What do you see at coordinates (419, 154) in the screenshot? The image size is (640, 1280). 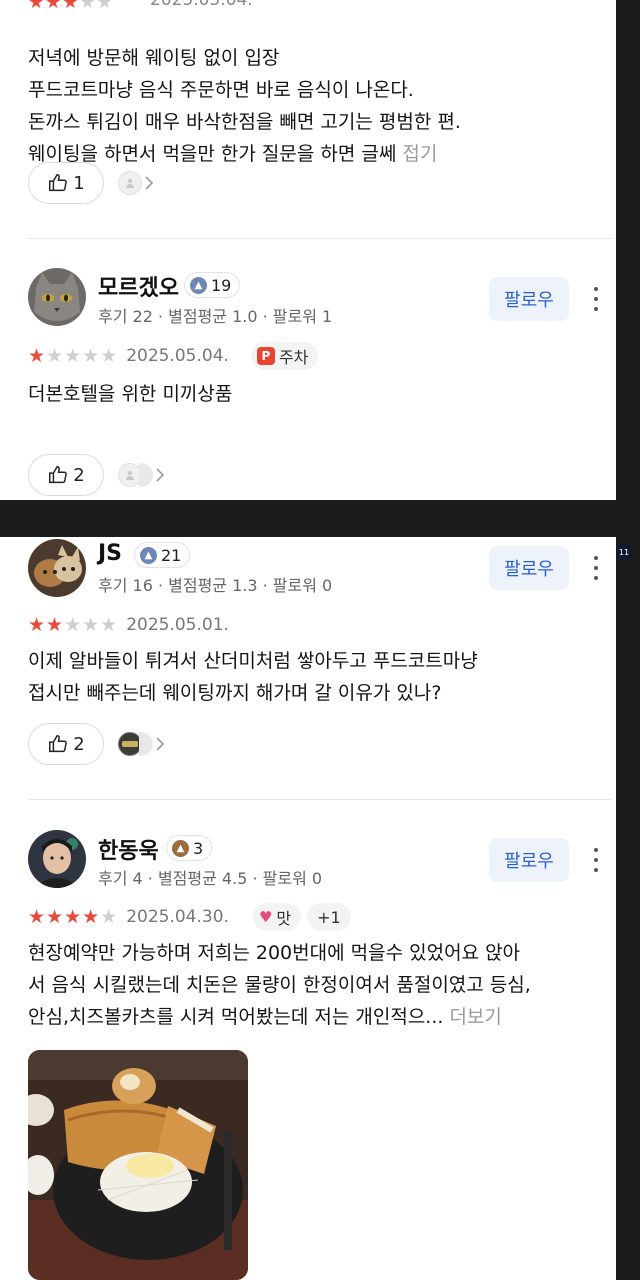 I see `fold-link: 접기` at bounding box center [419, 154].